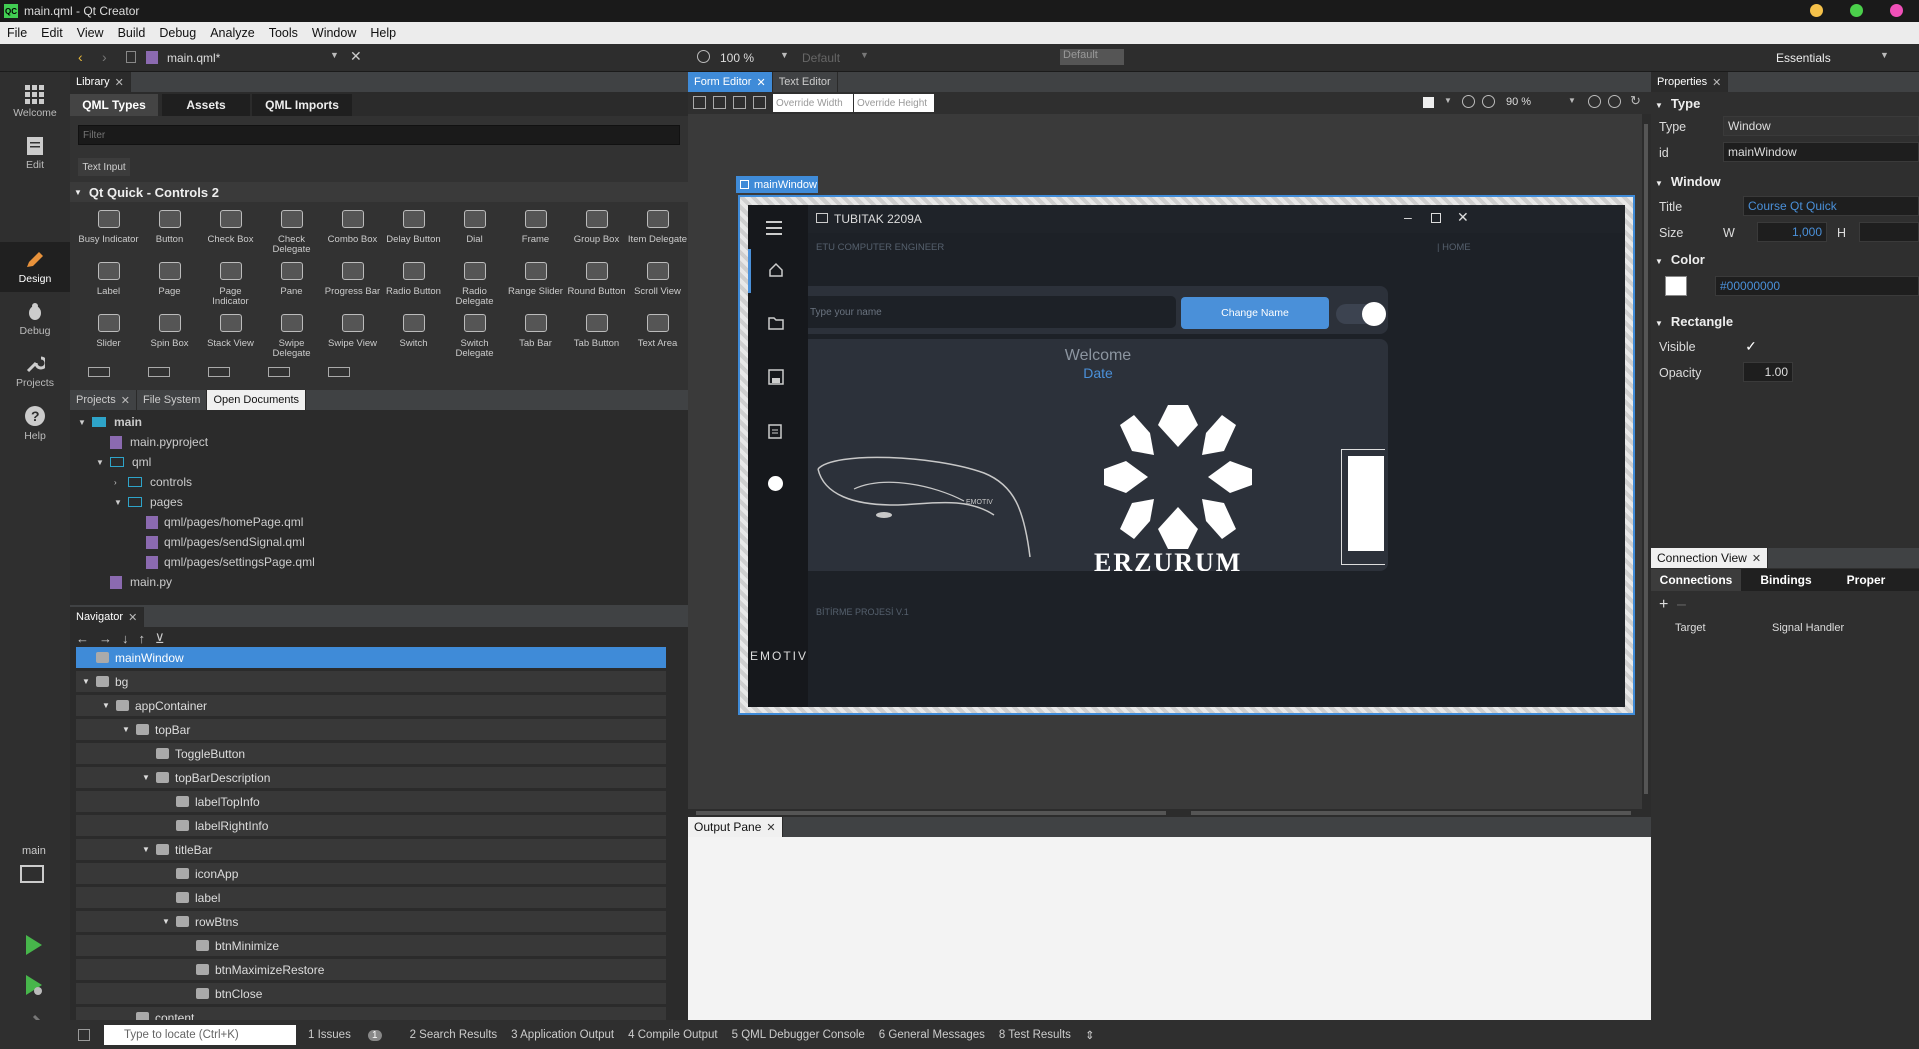 This screenshot has height=1049, width=1919. I want to click on library-item-stack-view: Stack View, so click(230, 337).